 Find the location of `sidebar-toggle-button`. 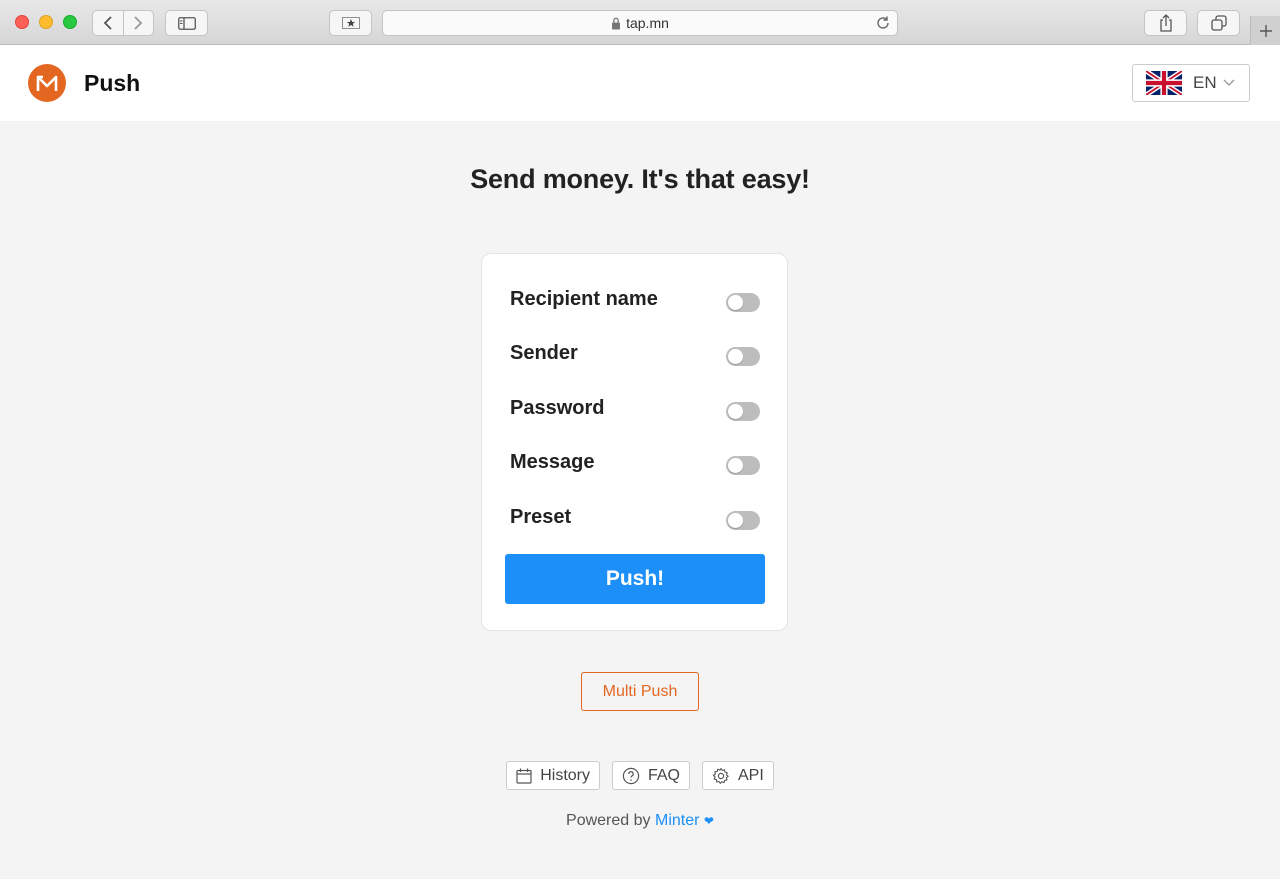

sidebar-toggle-button is located at coordinates (186, 23).